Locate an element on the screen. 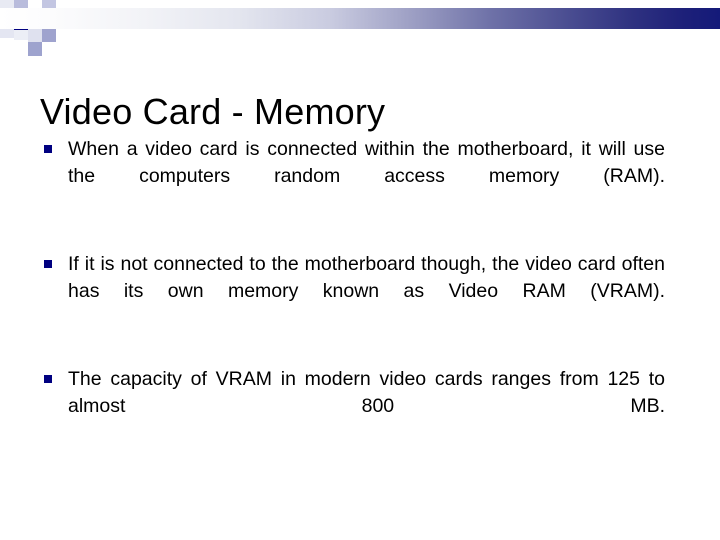 This screenshot has width=720, height=540. page-title: Video Card - Memory is located at coordinates (213, 112).